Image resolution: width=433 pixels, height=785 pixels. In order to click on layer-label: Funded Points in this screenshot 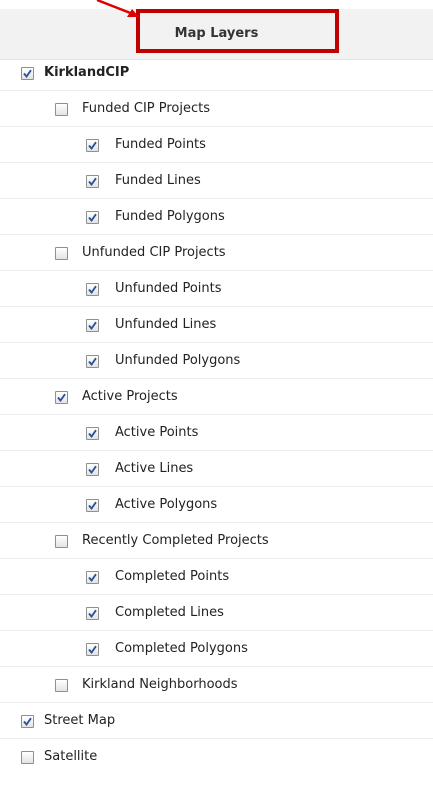, I will do `click(160, 144)`.